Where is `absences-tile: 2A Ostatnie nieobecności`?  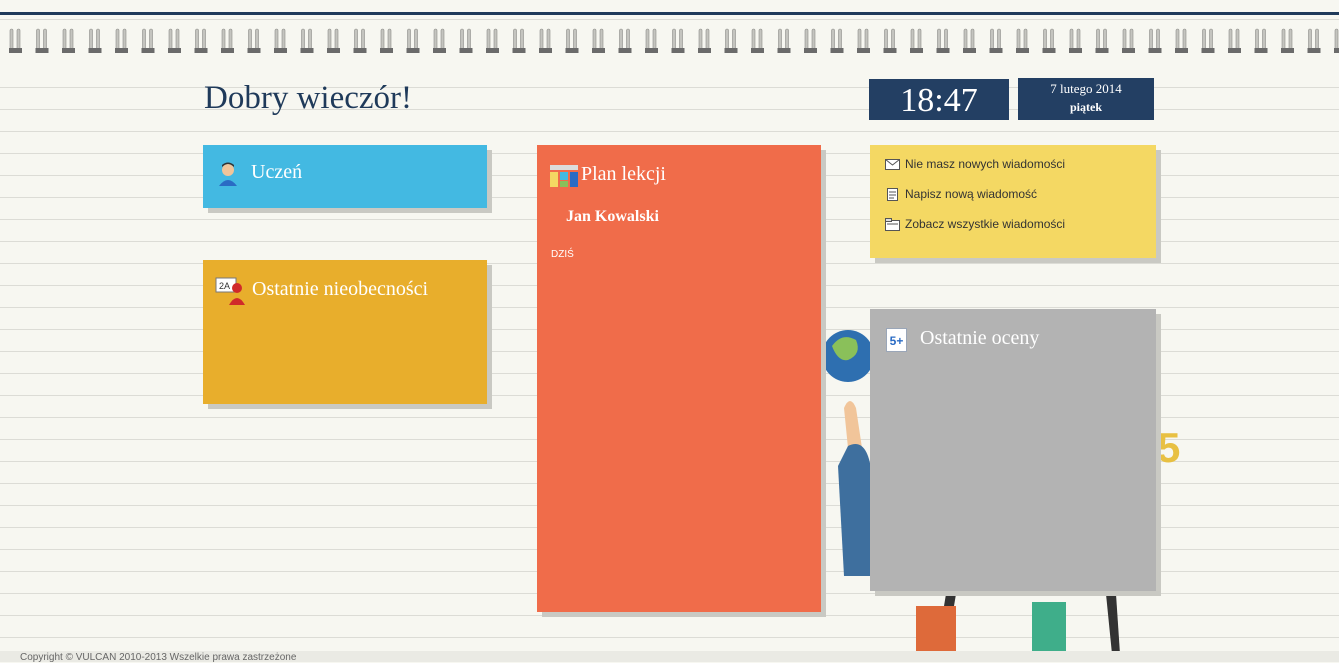 absences-tile: 2A Ostatnie nieobecności is located at coordinates (345, 332).